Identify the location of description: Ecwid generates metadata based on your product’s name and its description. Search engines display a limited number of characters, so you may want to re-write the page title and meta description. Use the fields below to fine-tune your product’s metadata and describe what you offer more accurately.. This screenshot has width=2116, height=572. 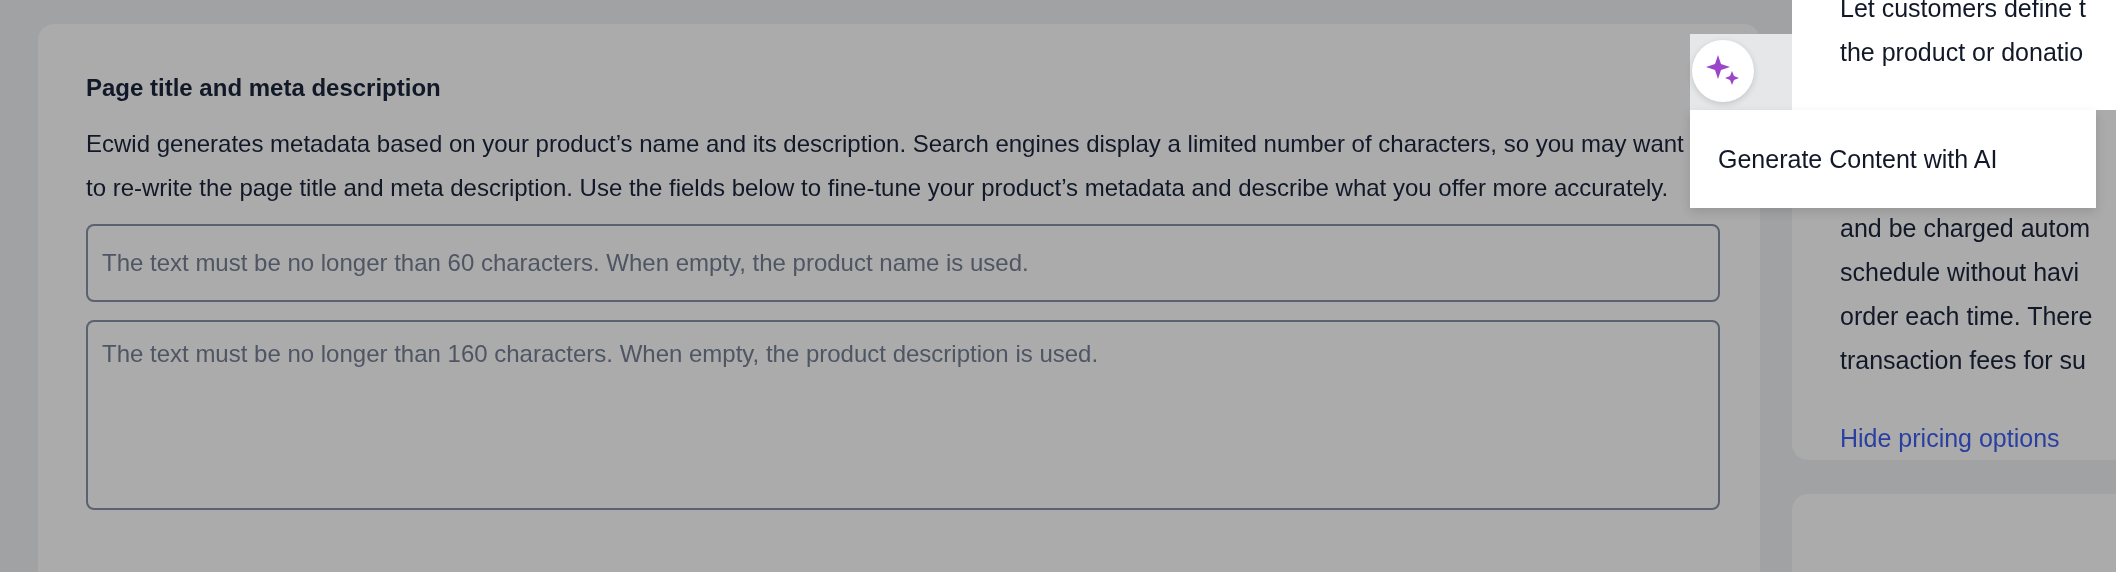
(885, 166).